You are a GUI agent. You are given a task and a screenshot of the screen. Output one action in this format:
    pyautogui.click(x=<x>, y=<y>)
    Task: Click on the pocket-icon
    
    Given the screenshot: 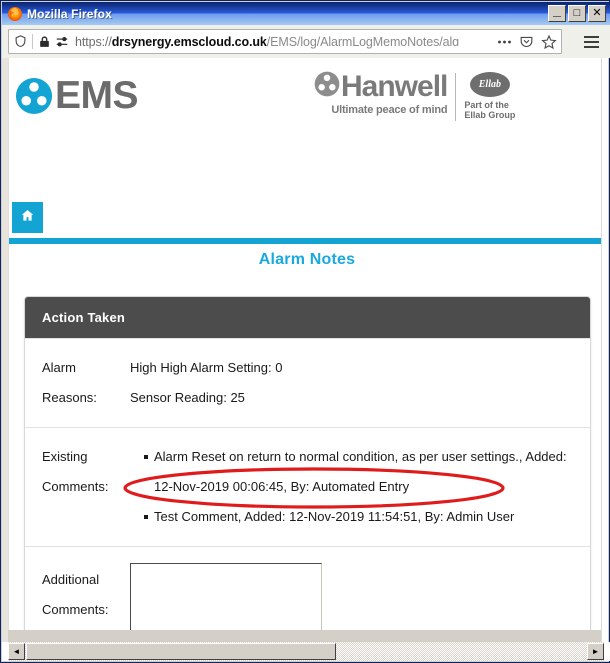 What is the action you would take?
    pyautogui.click(x=526, y=41)
    